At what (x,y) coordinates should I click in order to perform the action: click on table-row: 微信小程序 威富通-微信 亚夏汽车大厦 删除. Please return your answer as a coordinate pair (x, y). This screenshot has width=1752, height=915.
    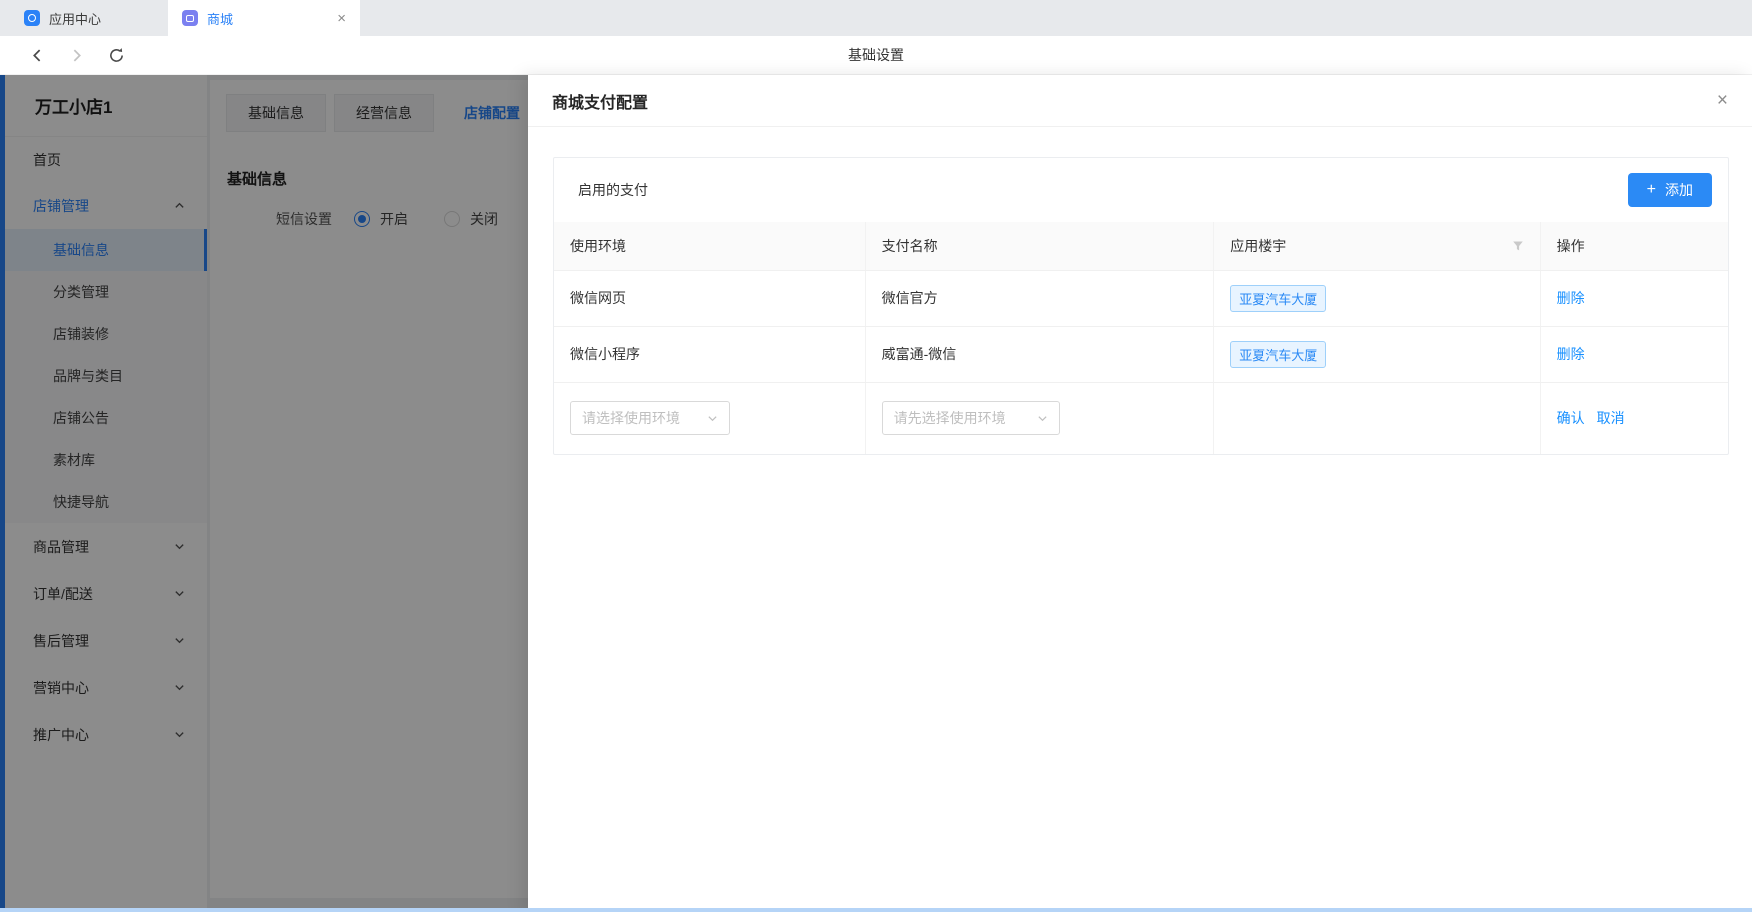
    Looking at the image, I should click on (1141, 354).